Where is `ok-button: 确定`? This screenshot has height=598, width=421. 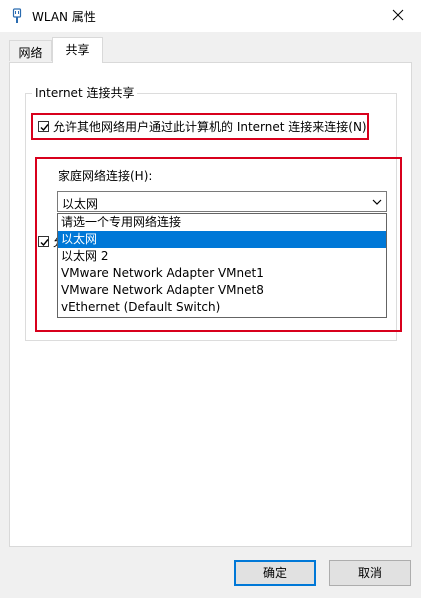
ok-button: 确定 is located at coordinates (275, 573).